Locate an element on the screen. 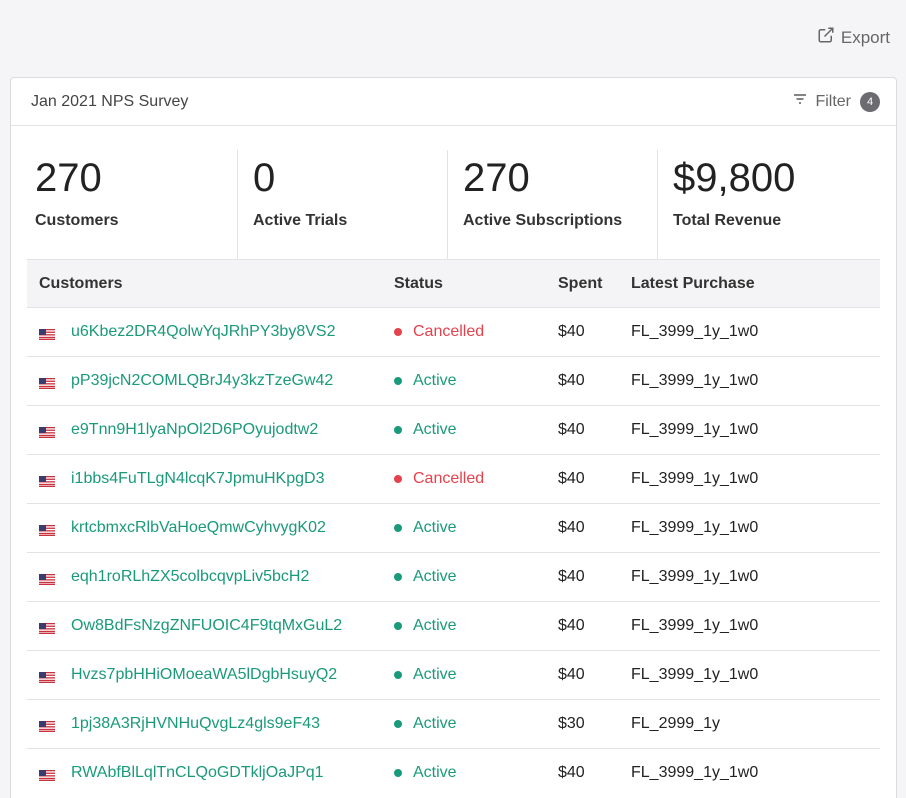 This screenshot has width=906, height=798. customer-id-link: RWAbfBlLqlTnCLQoGDTkljOaJPq1 is located at coordinates (197, 773).